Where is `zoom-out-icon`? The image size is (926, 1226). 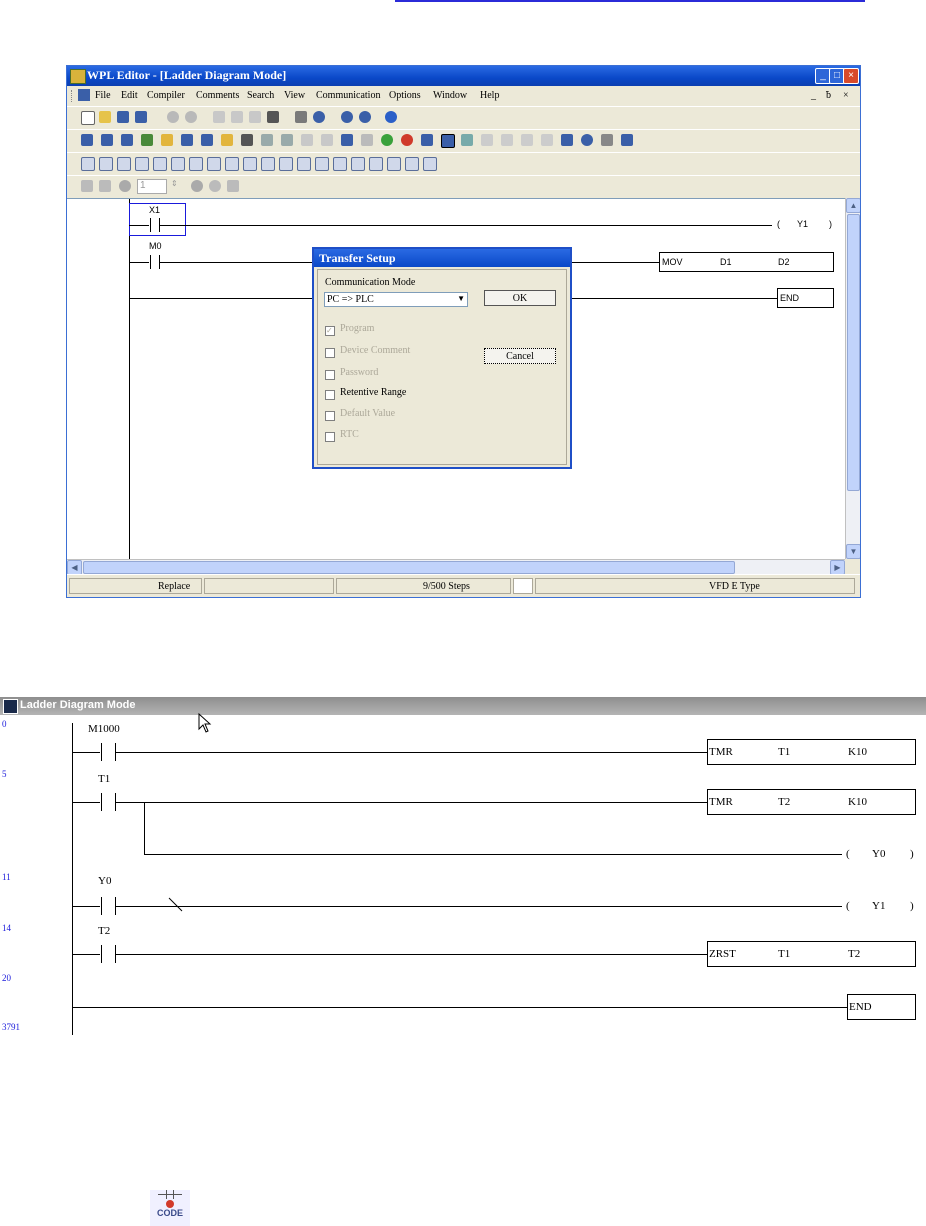
zoom-out-icon is located at coordinates (365, 117).